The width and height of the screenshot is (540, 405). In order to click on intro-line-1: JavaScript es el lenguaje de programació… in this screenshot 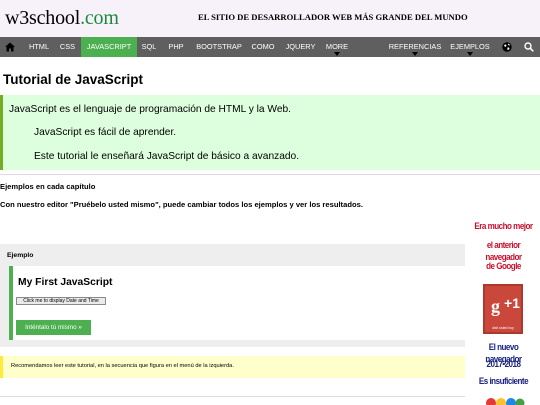, I will do `click(150, 109)`.